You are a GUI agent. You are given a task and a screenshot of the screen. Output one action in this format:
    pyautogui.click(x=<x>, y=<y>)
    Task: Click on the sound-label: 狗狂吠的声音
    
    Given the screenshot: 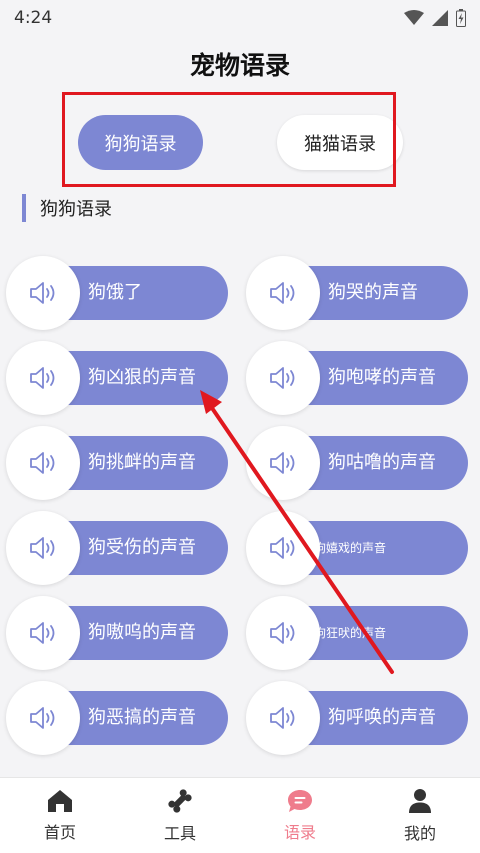 What is the action you would take?
    pyautogui.click(x=350, y=633)
    